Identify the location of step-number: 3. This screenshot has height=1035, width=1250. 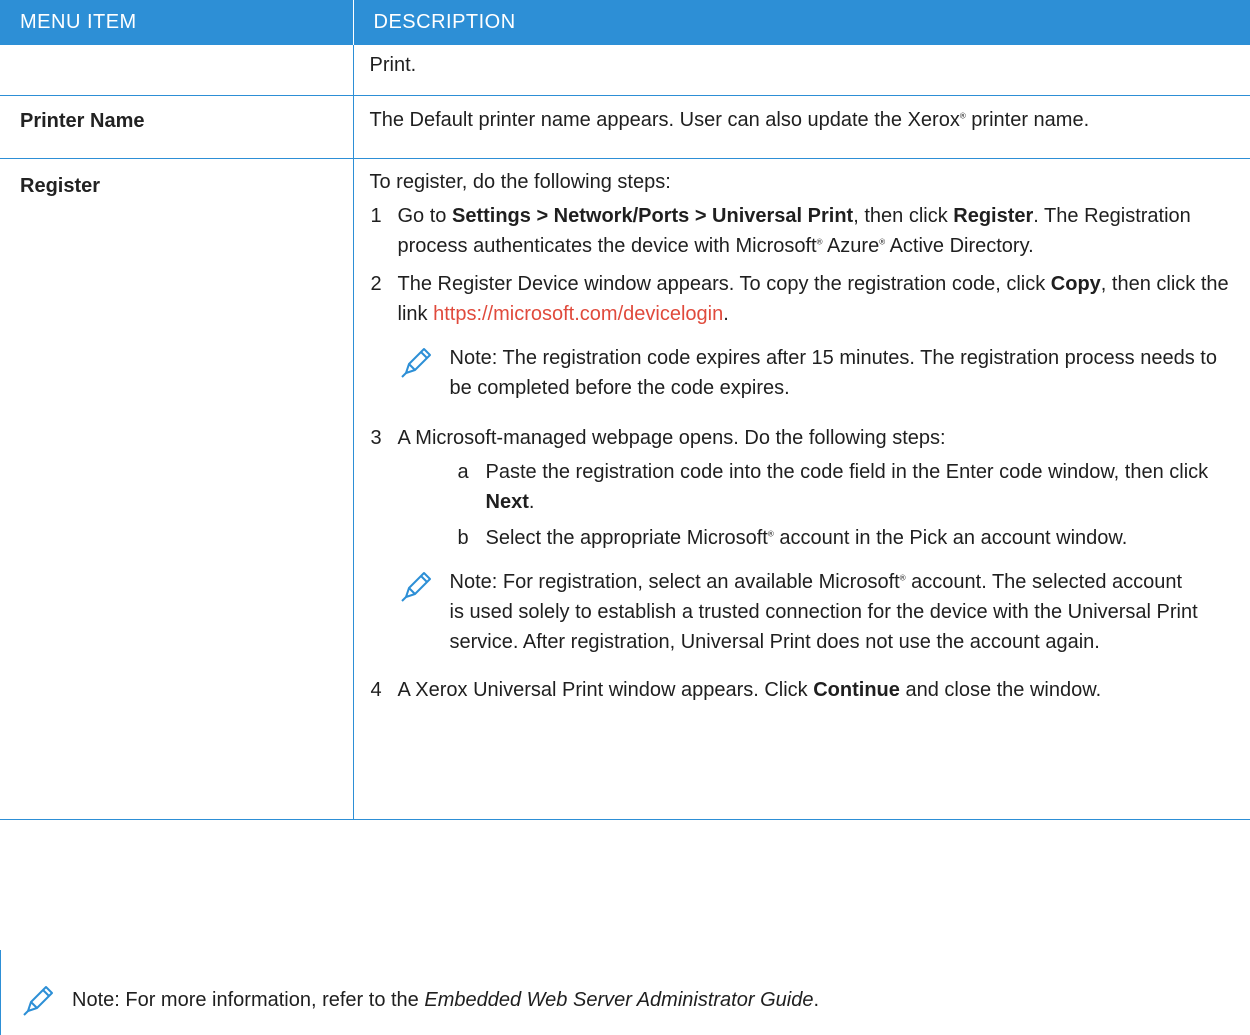
(376, 438).